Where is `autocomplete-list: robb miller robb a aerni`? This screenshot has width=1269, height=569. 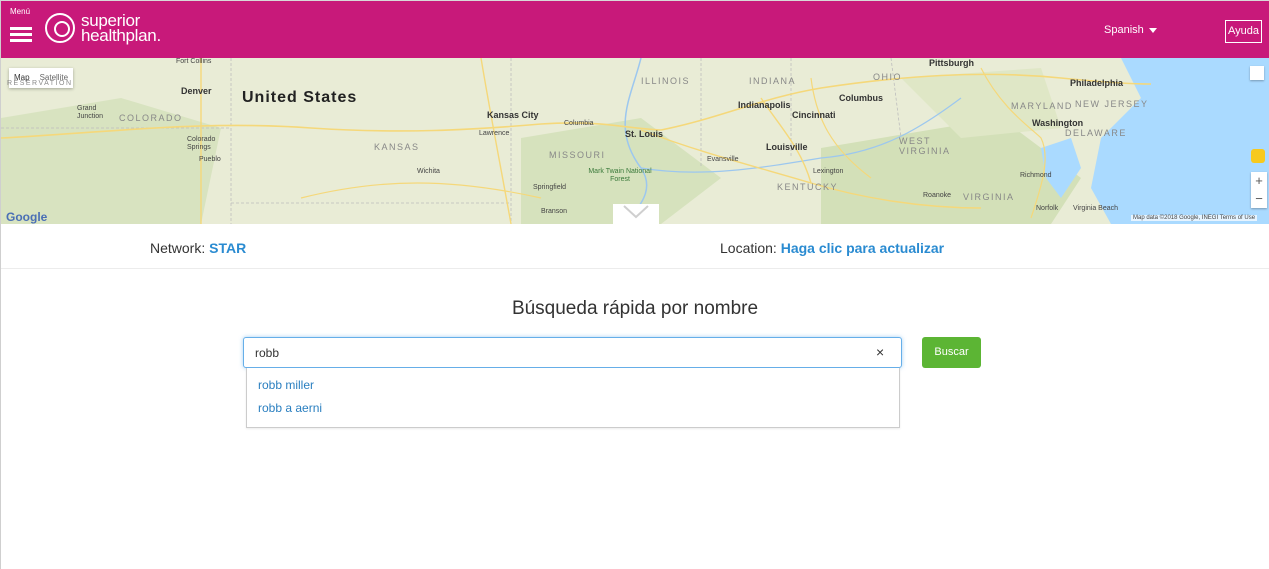
autocomplete-list: robb miller robb a aerni is located at coordinates (573, 398).